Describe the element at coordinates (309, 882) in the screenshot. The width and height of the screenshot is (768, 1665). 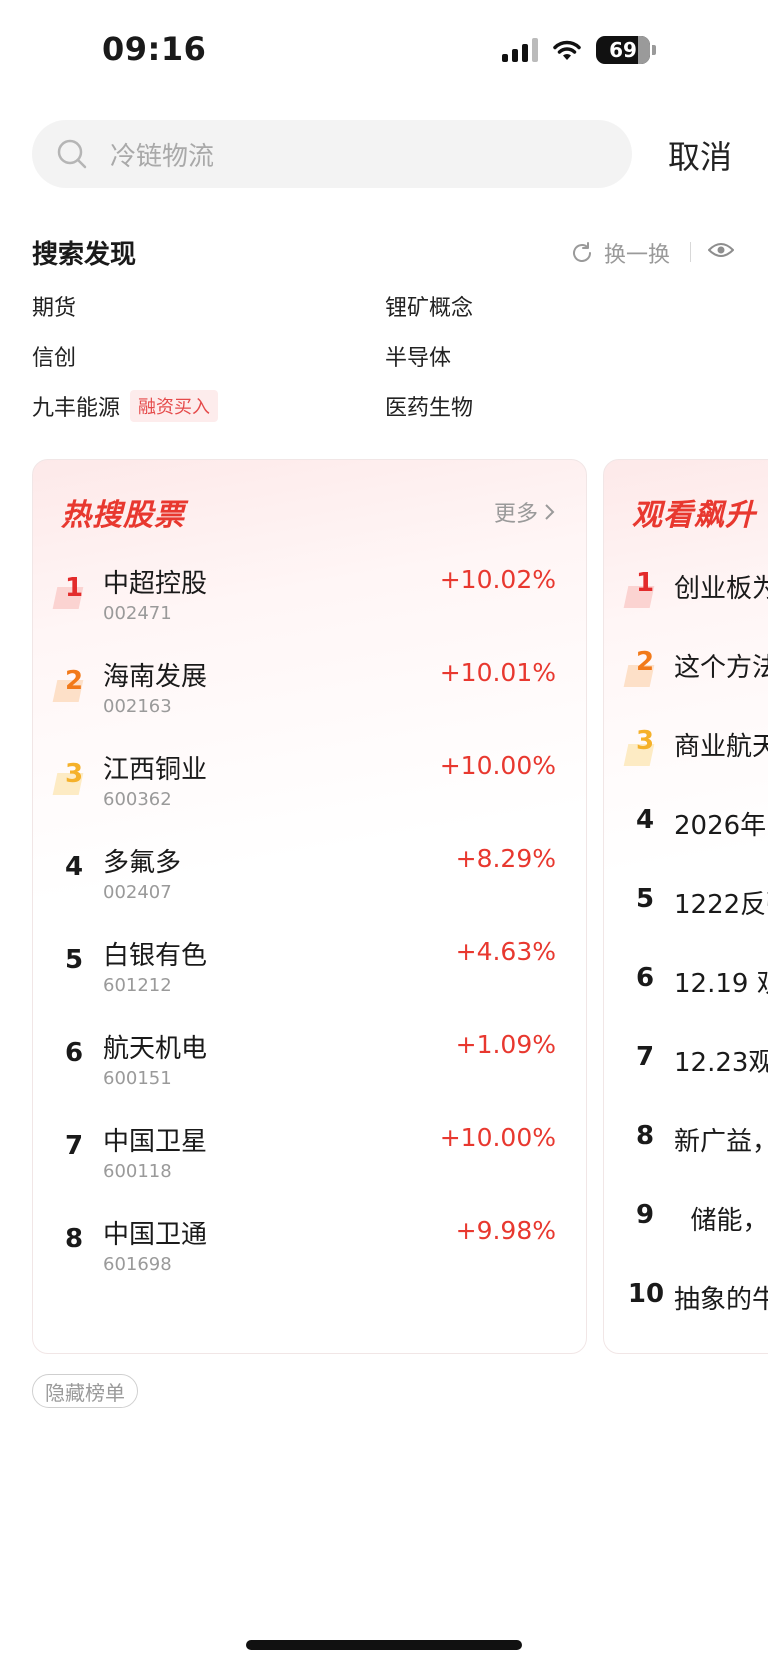
I see `stock-row: 4 多氟多 002407 +8.29%` at that location.